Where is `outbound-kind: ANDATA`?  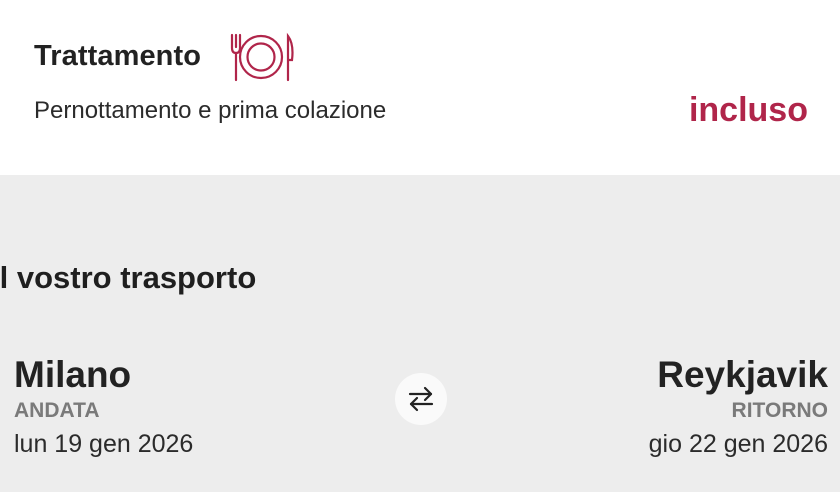 outbound-kind: ANDATA is located at coordinates (57, 410).